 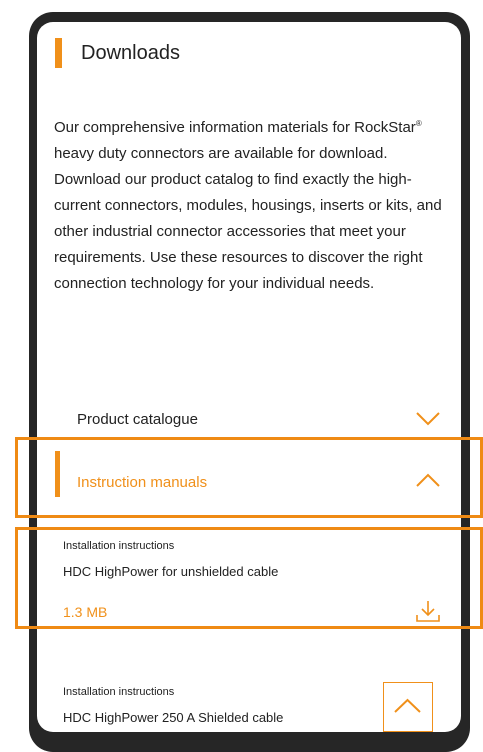 I want to click on chevron-up-icon, so click(x=407, y=705).